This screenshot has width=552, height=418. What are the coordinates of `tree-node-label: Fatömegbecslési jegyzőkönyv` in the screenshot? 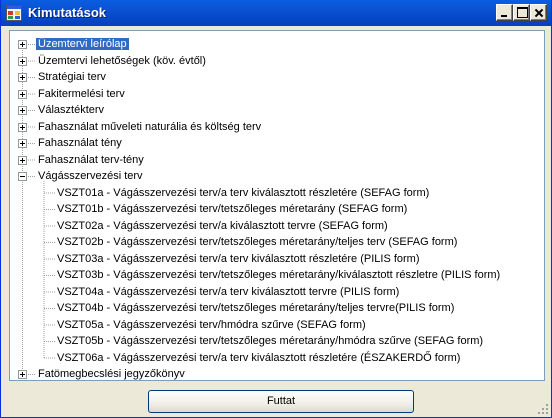 It's located at (111, 374).